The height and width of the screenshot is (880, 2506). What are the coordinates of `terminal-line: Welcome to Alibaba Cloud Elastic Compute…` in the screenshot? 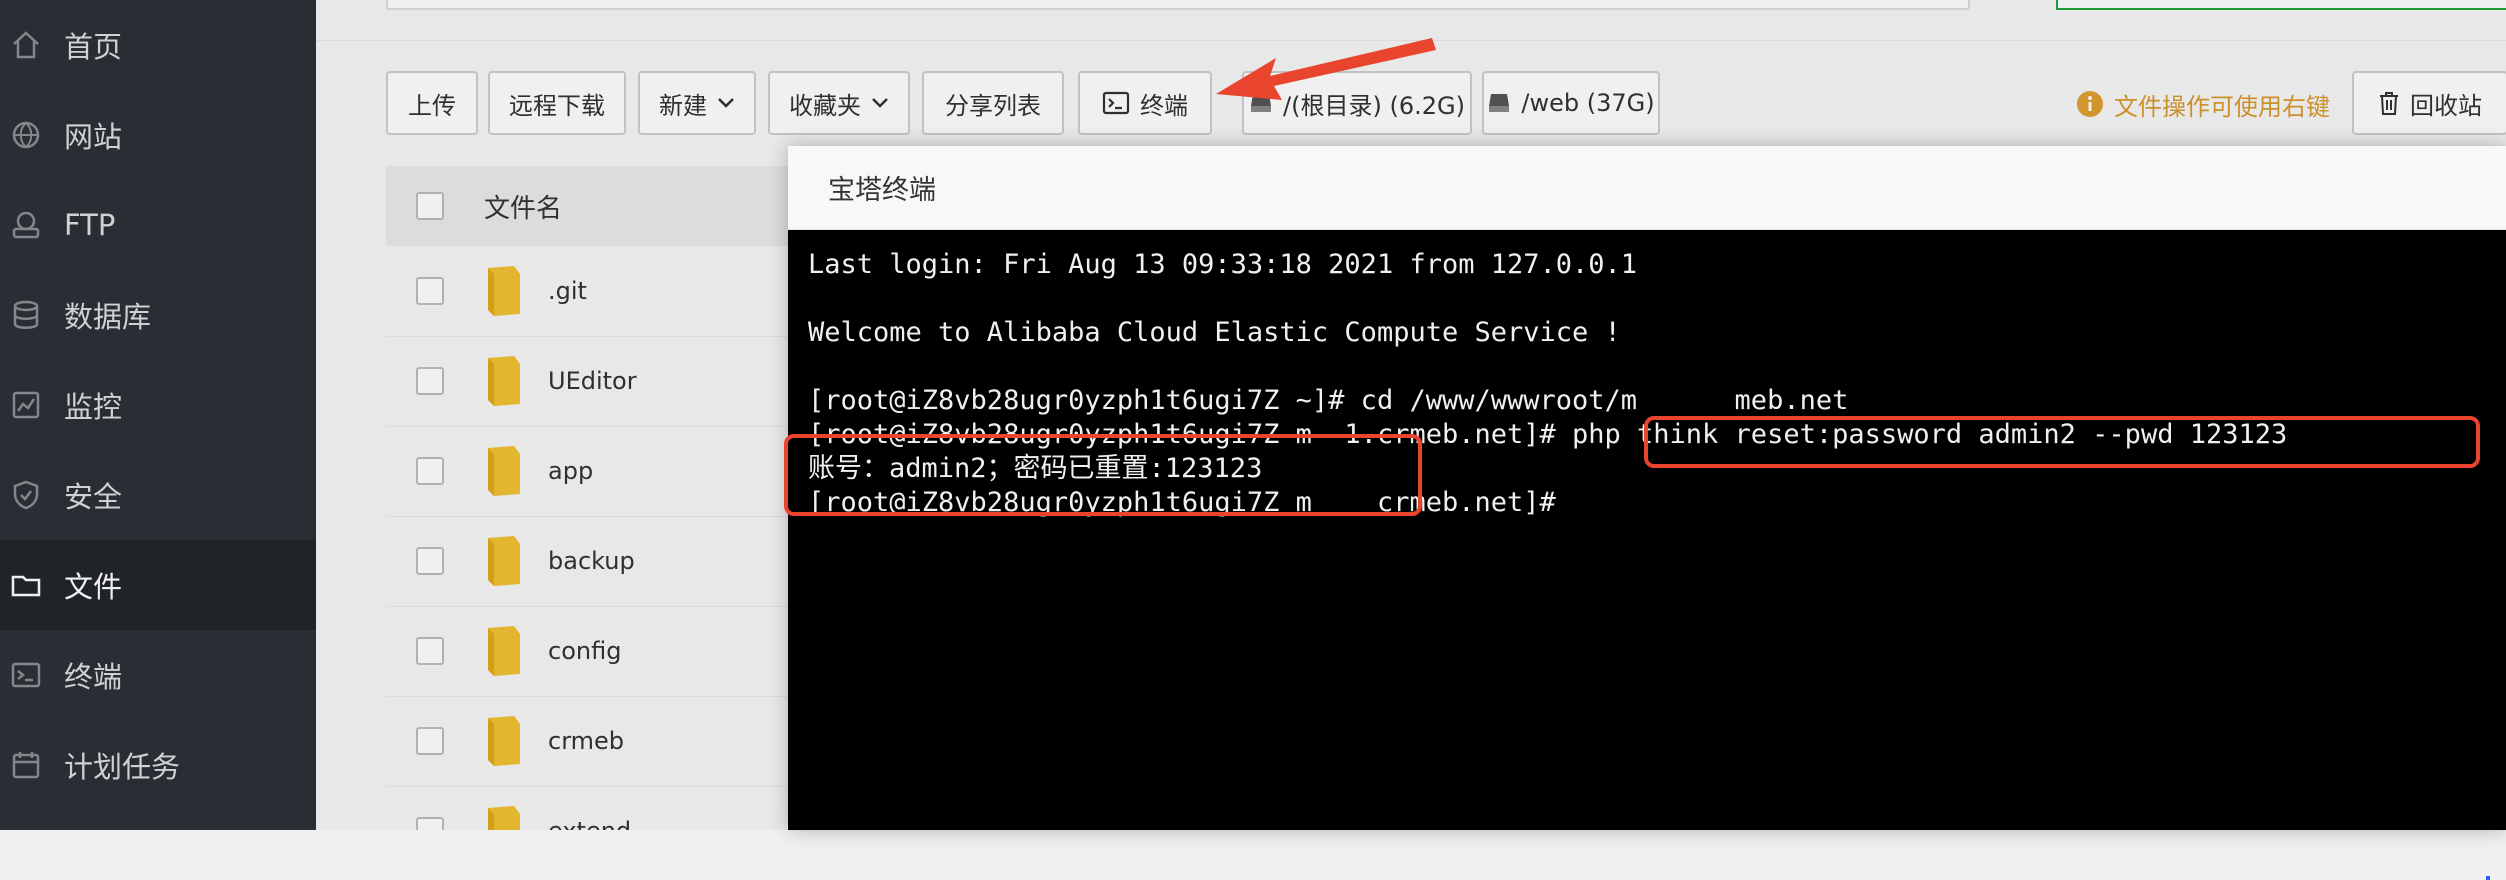 It's located at (1214, 332).